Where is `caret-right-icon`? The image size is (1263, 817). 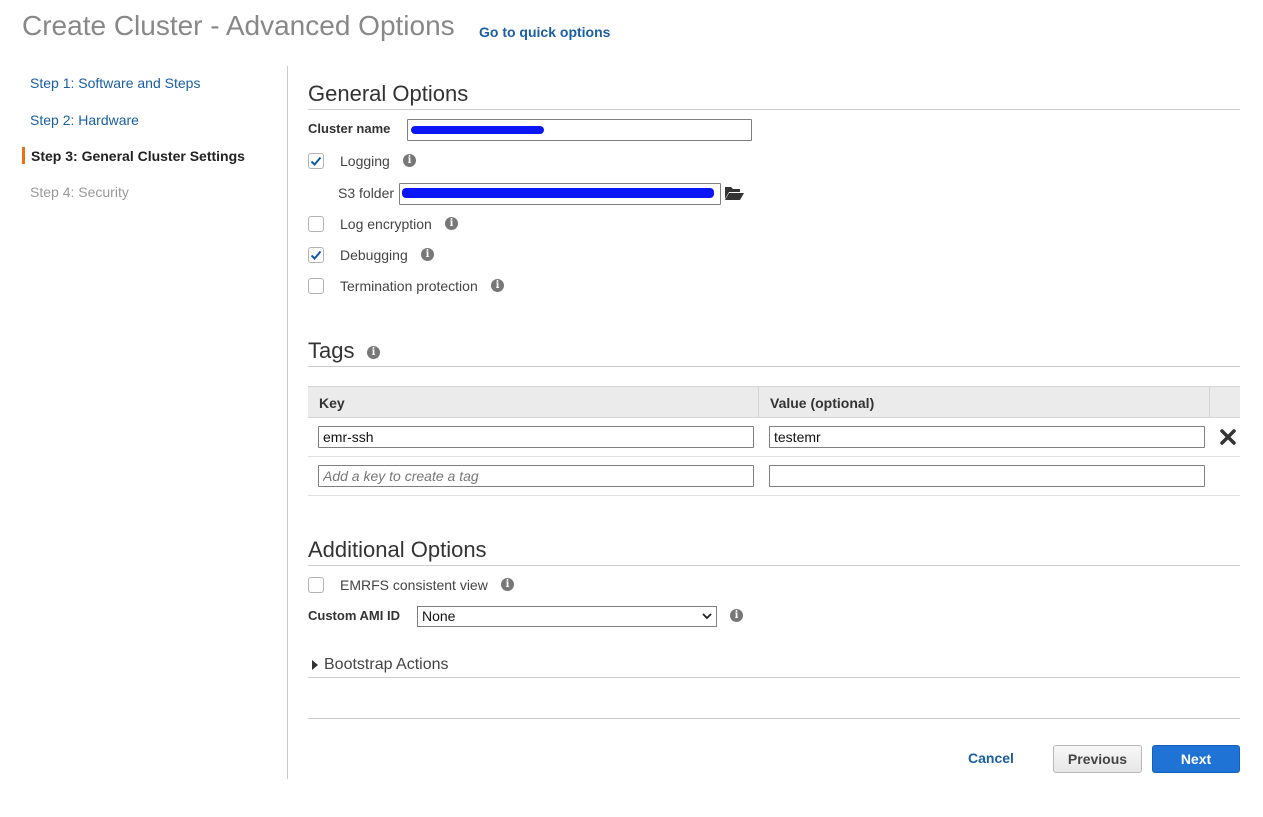 caret-right-icon is located at coordinates (315, 665).